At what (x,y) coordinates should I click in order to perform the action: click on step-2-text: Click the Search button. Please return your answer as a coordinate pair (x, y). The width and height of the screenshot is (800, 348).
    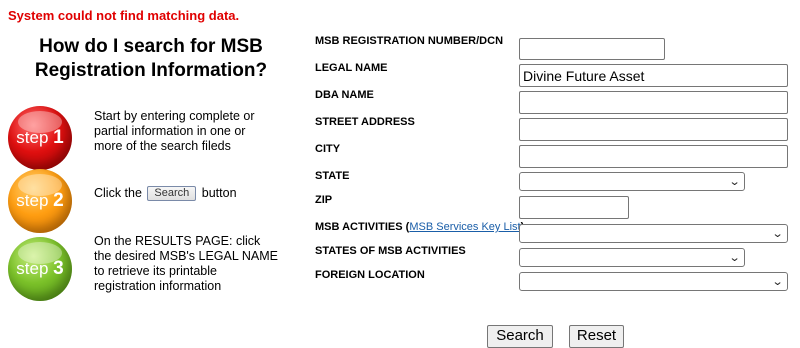
    Looking at the image, I should click on (165, 194).